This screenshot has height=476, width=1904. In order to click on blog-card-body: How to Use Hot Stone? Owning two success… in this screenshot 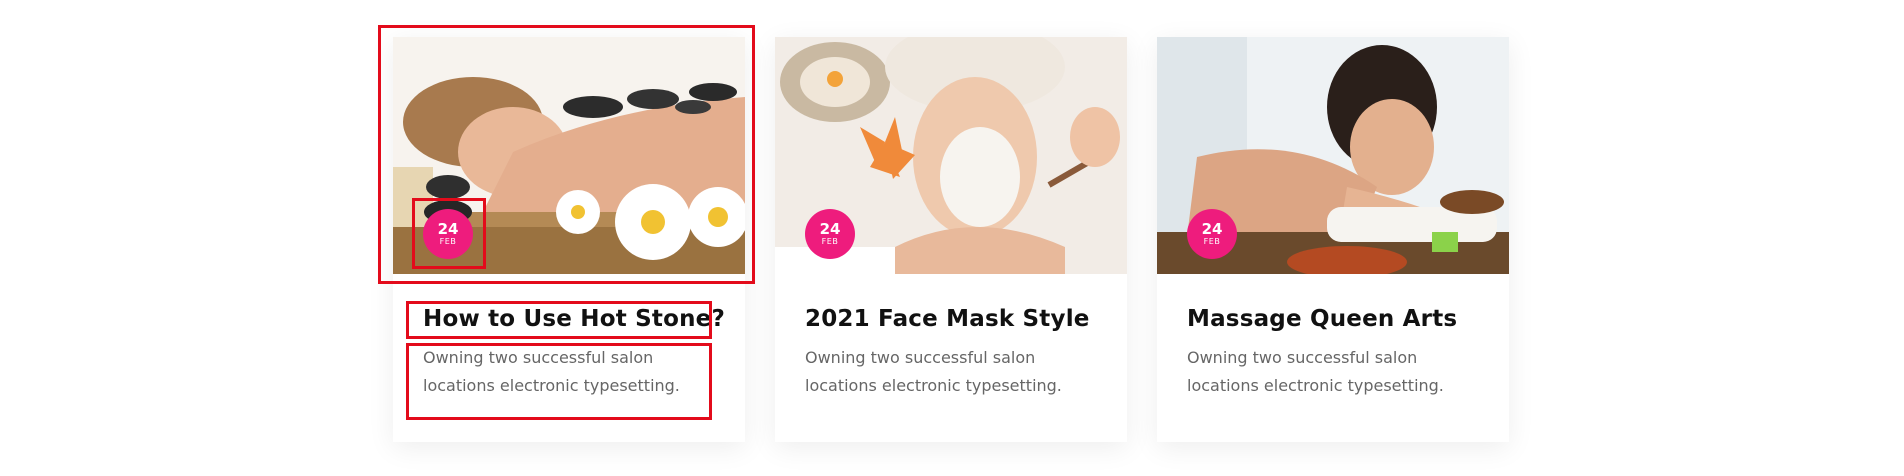, I will do `click(569, 337)`.